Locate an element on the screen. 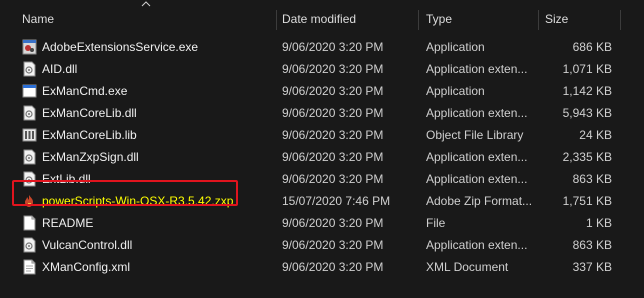 The width and height of the screenshot is (644, 298). file-size: 1,142 KB is located at coordinates (587, 91).